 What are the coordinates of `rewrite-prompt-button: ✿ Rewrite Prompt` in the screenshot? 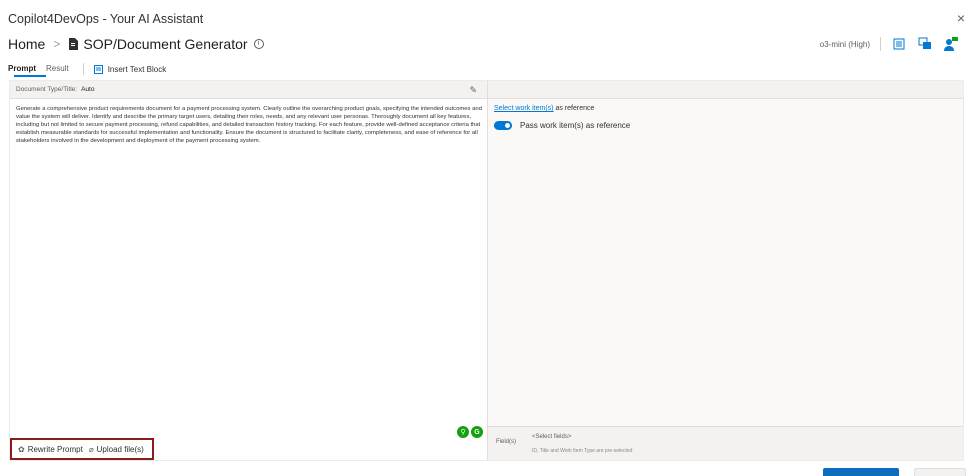 It's located at (50, 449).